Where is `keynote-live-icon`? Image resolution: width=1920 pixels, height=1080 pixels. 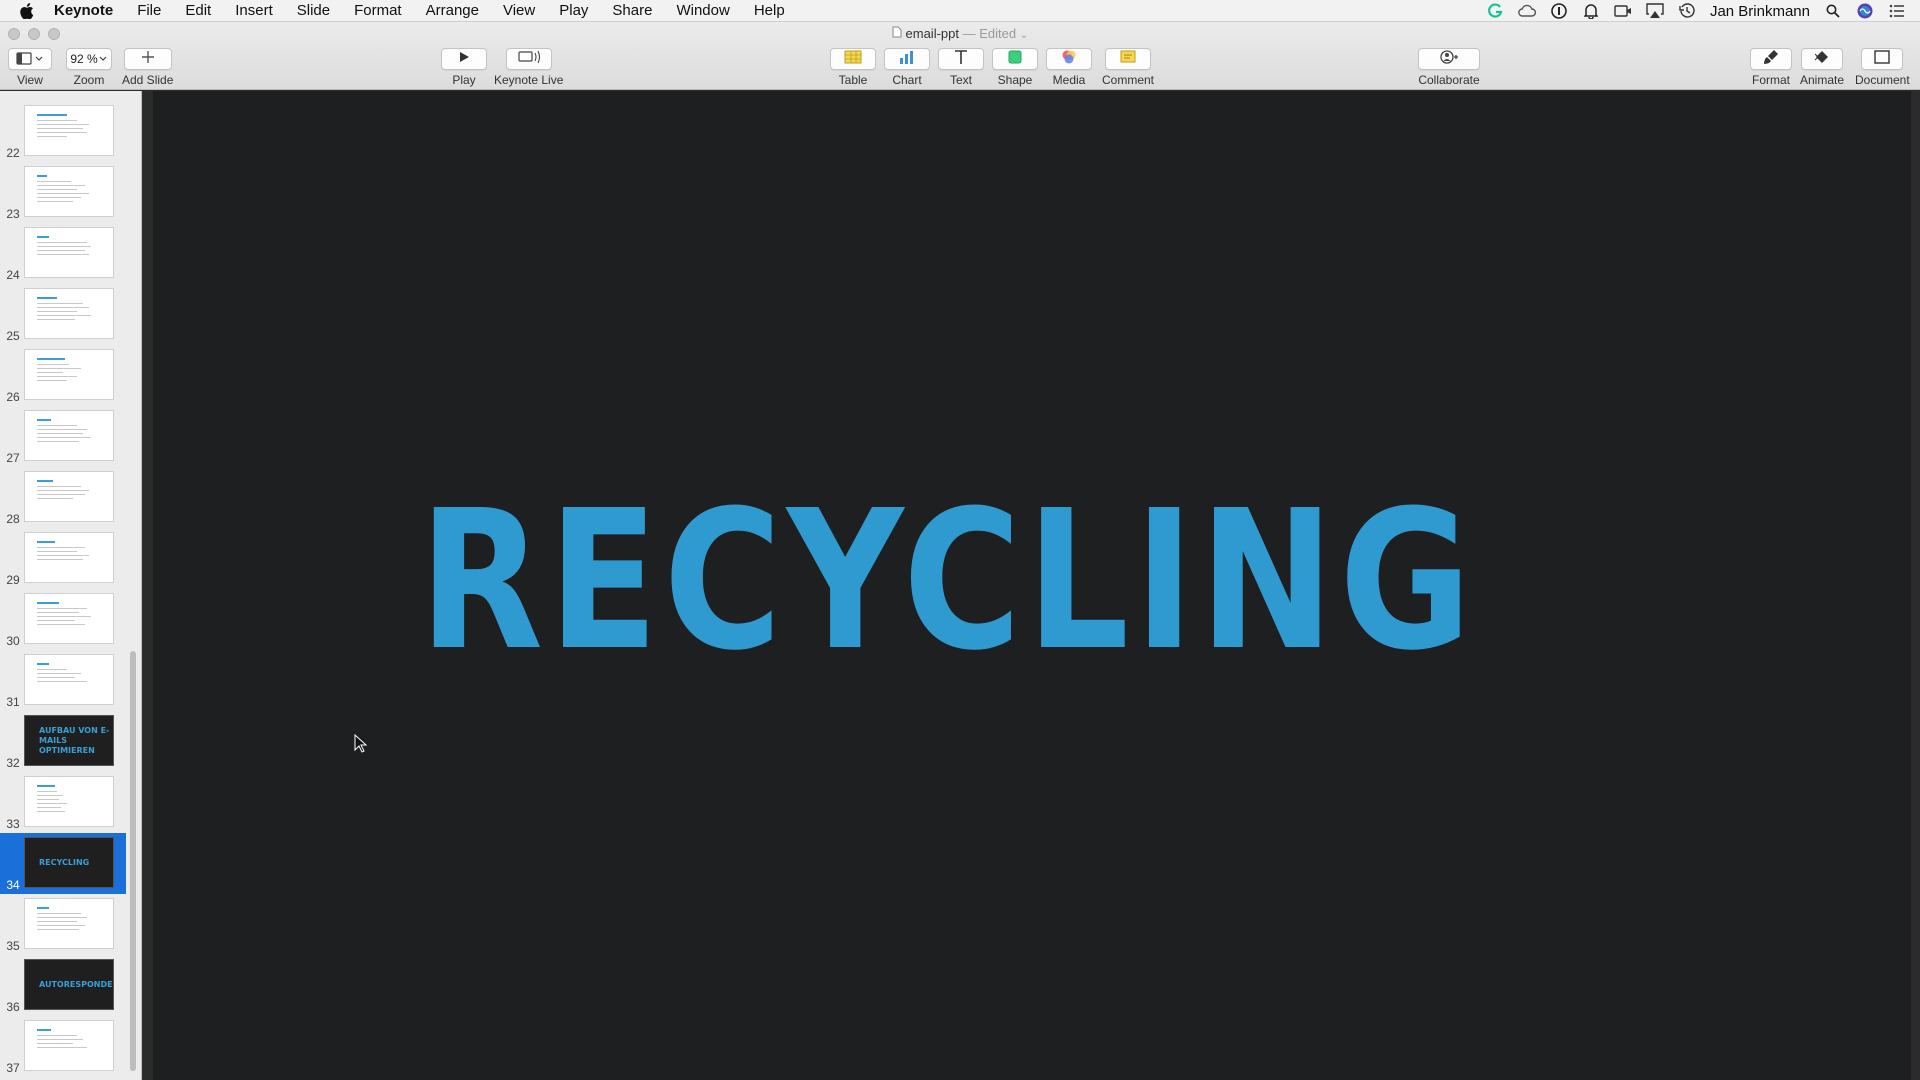 keynote-live-icon is located at coordinates (529, 59).